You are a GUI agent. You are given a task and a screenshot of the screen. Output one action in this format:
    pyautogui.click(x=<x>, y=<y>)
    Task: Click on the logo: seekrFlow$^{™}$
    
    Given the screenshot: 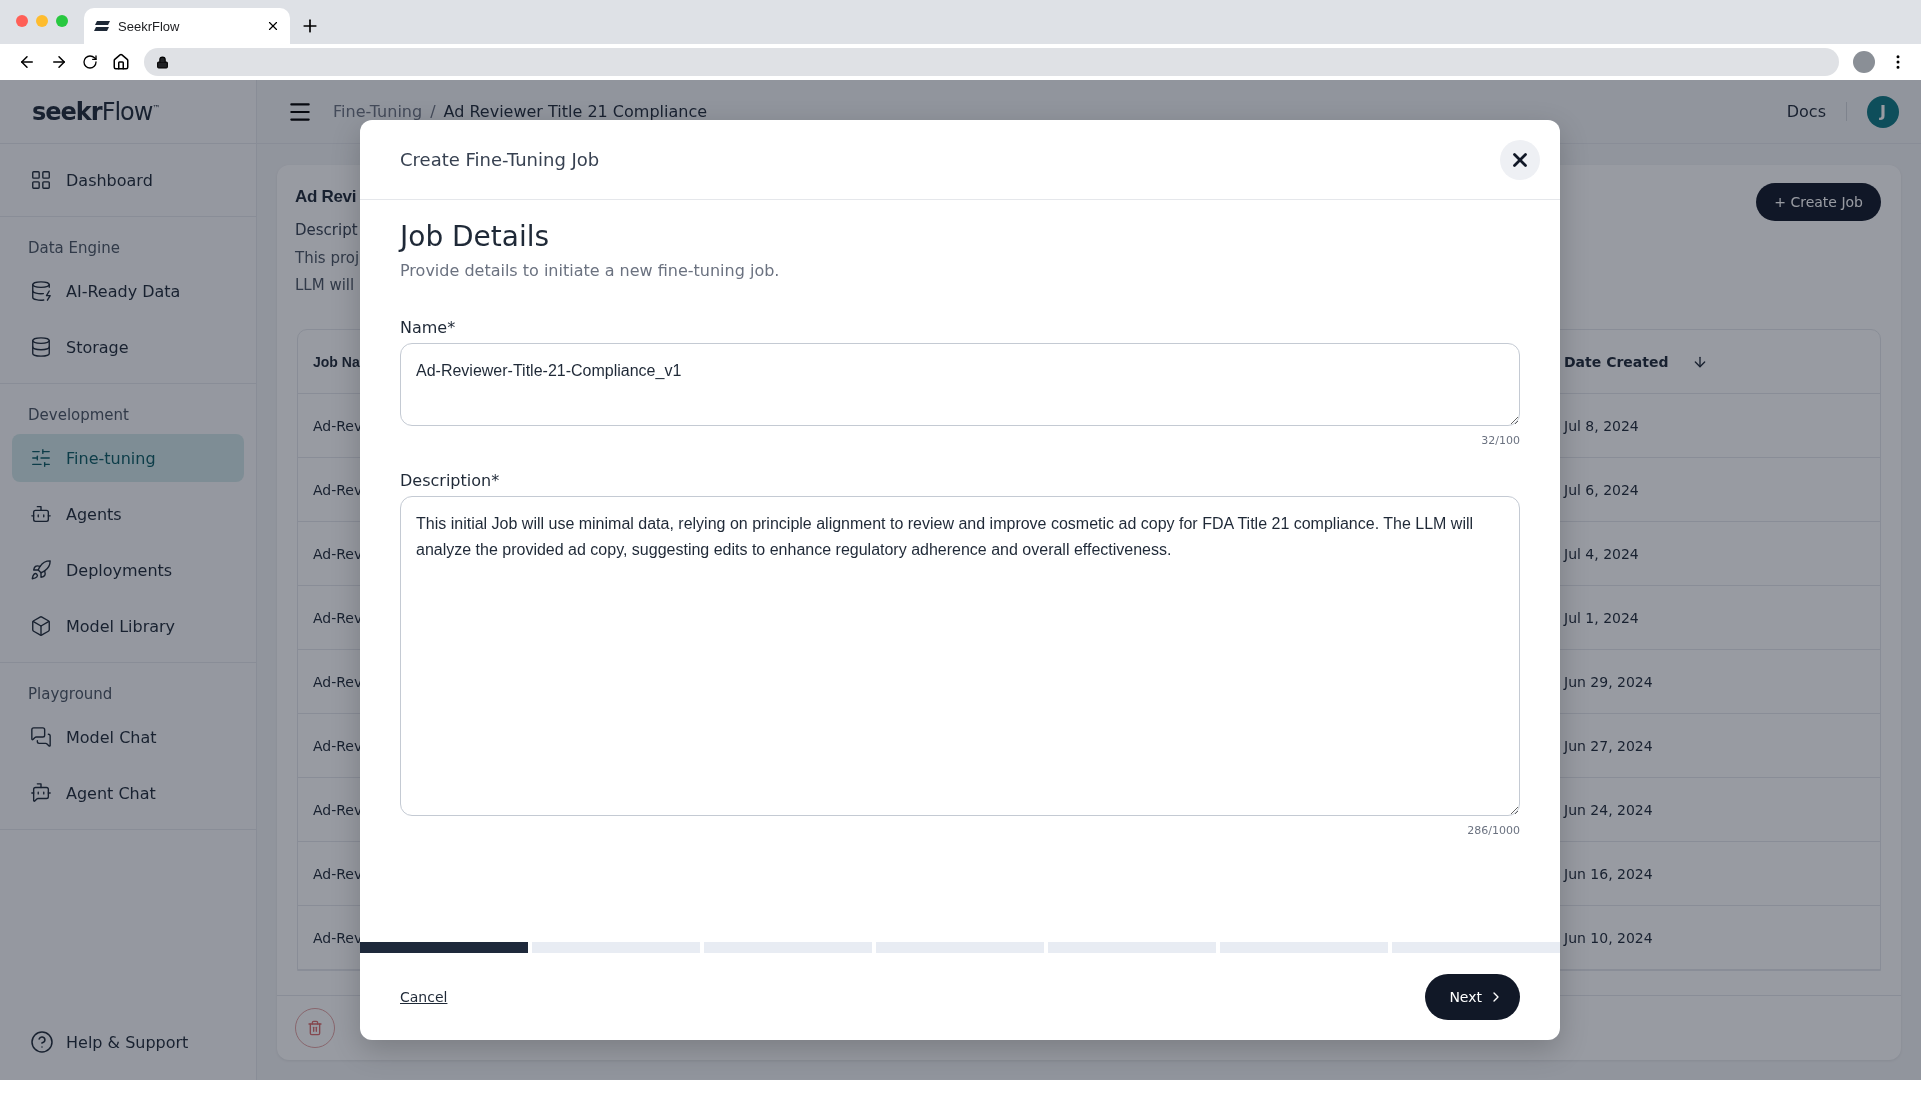 What is the action you would take?
    pyautogui.click(x=96, y=111)
    